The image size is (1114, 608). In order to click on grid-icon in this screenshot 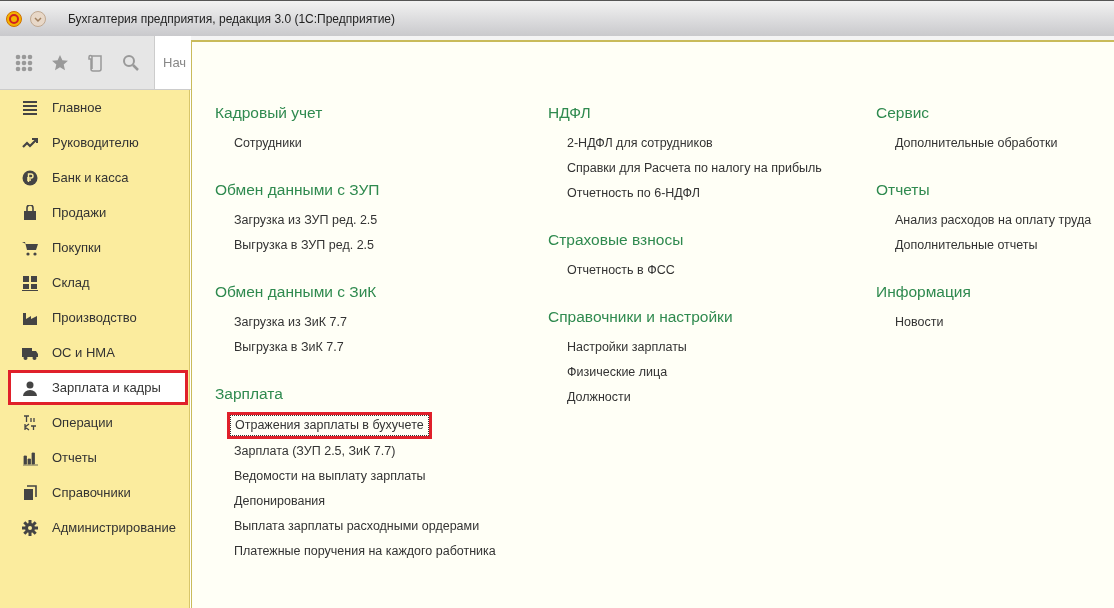, I will do `click(24, 62)`.